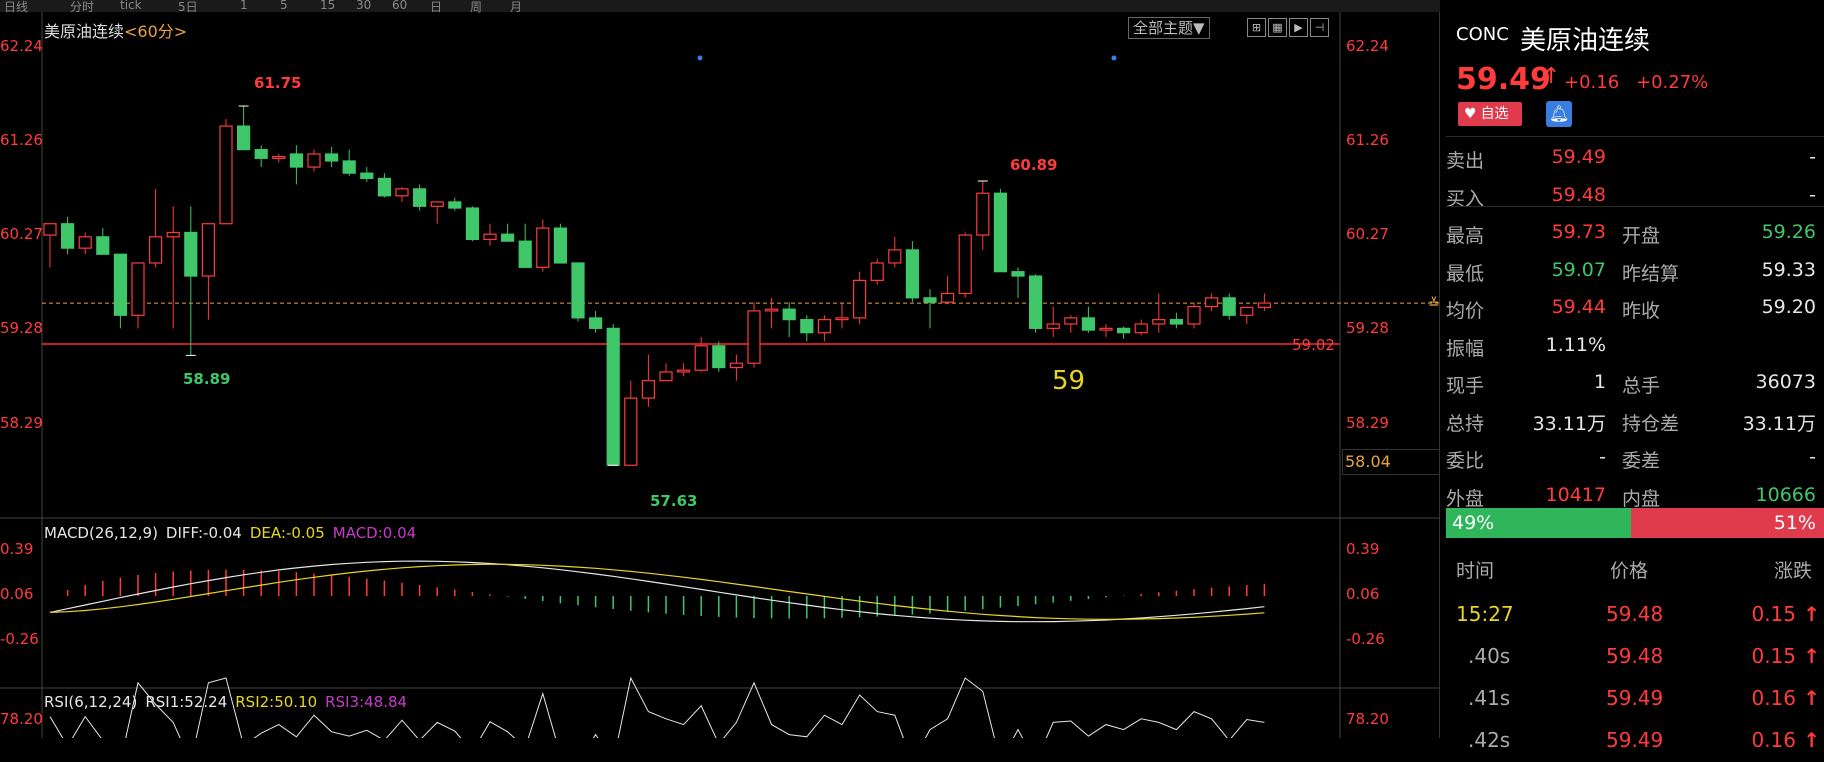 This screenshot has height=762, width=1824. What do you see at coordinates (1641, 236) in the screenshot?
I see `quote-label: 开盘` at bounding box center [1641, 236].